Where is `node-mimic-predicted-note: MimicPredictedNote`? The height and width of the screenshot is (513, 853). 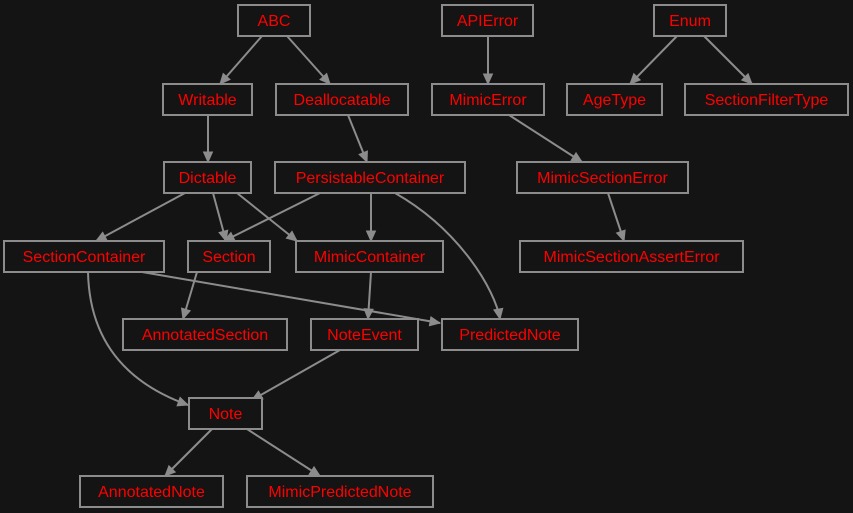
node-mimic-predicted-note: MimicPredictedNote is located at coordinates (340, 491).